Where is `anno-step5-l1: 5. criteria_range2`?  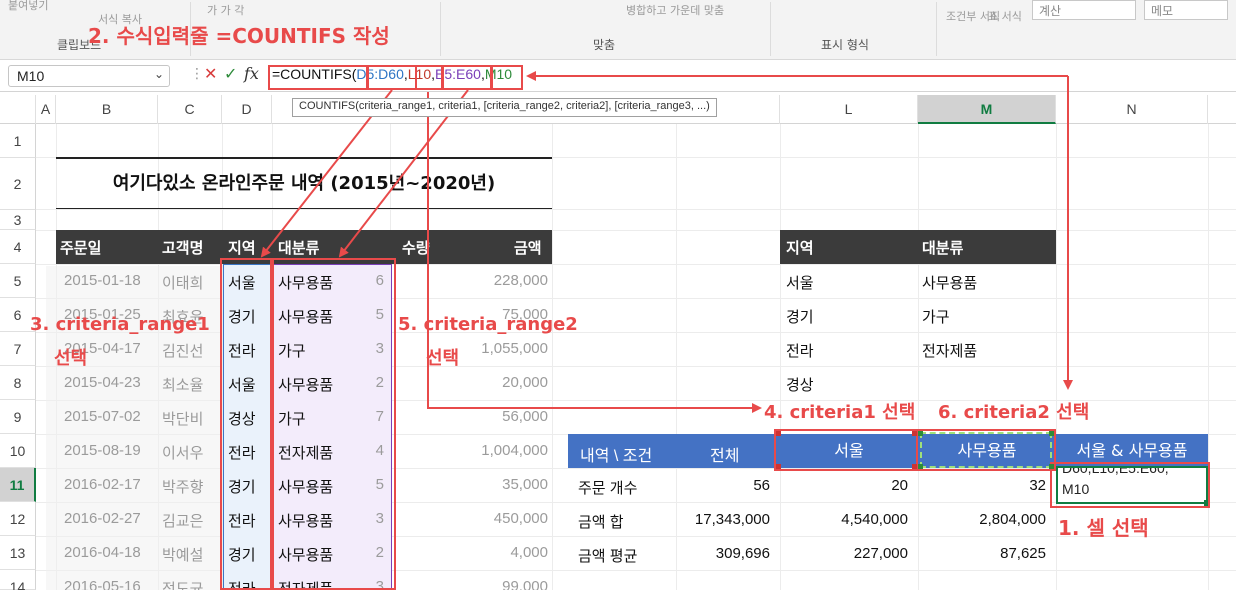 anno-step5-l1: 5. criteria_range2 is located at coordinates (488, 324).